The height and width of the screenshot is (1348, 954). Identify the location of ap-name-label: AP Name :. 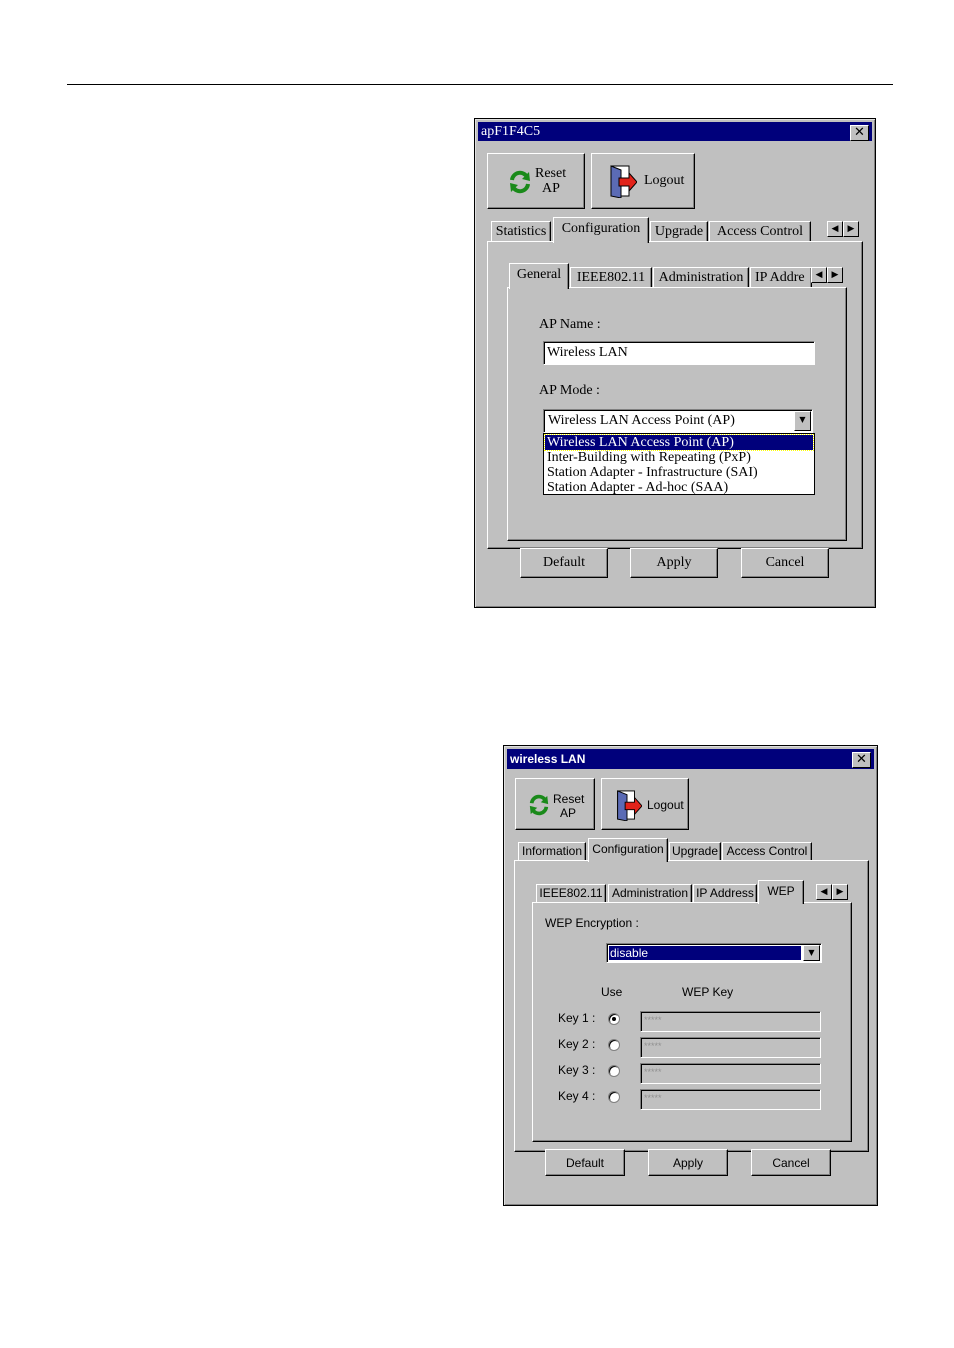
(570, 324).